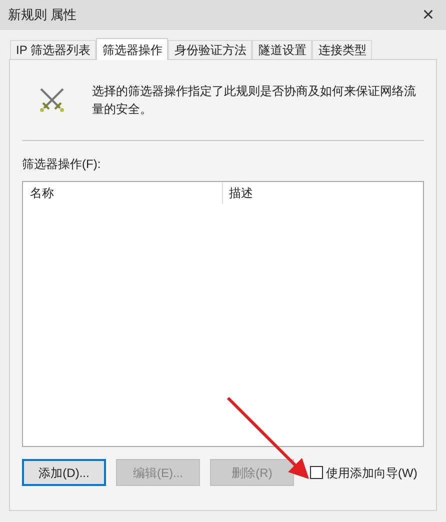 This screenshot has height=522, width=446. What do you see at coordinates (123, 193) in the screenshot?
I see `column-header: 名称` at bounding box center [123, 193].